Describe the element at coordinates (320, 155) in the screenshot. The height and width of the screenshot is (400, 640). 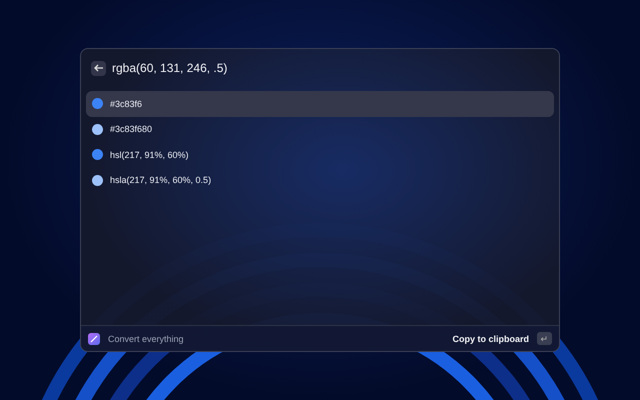
I see `result-item: hsl(217, 91%, 60%)` at that location.